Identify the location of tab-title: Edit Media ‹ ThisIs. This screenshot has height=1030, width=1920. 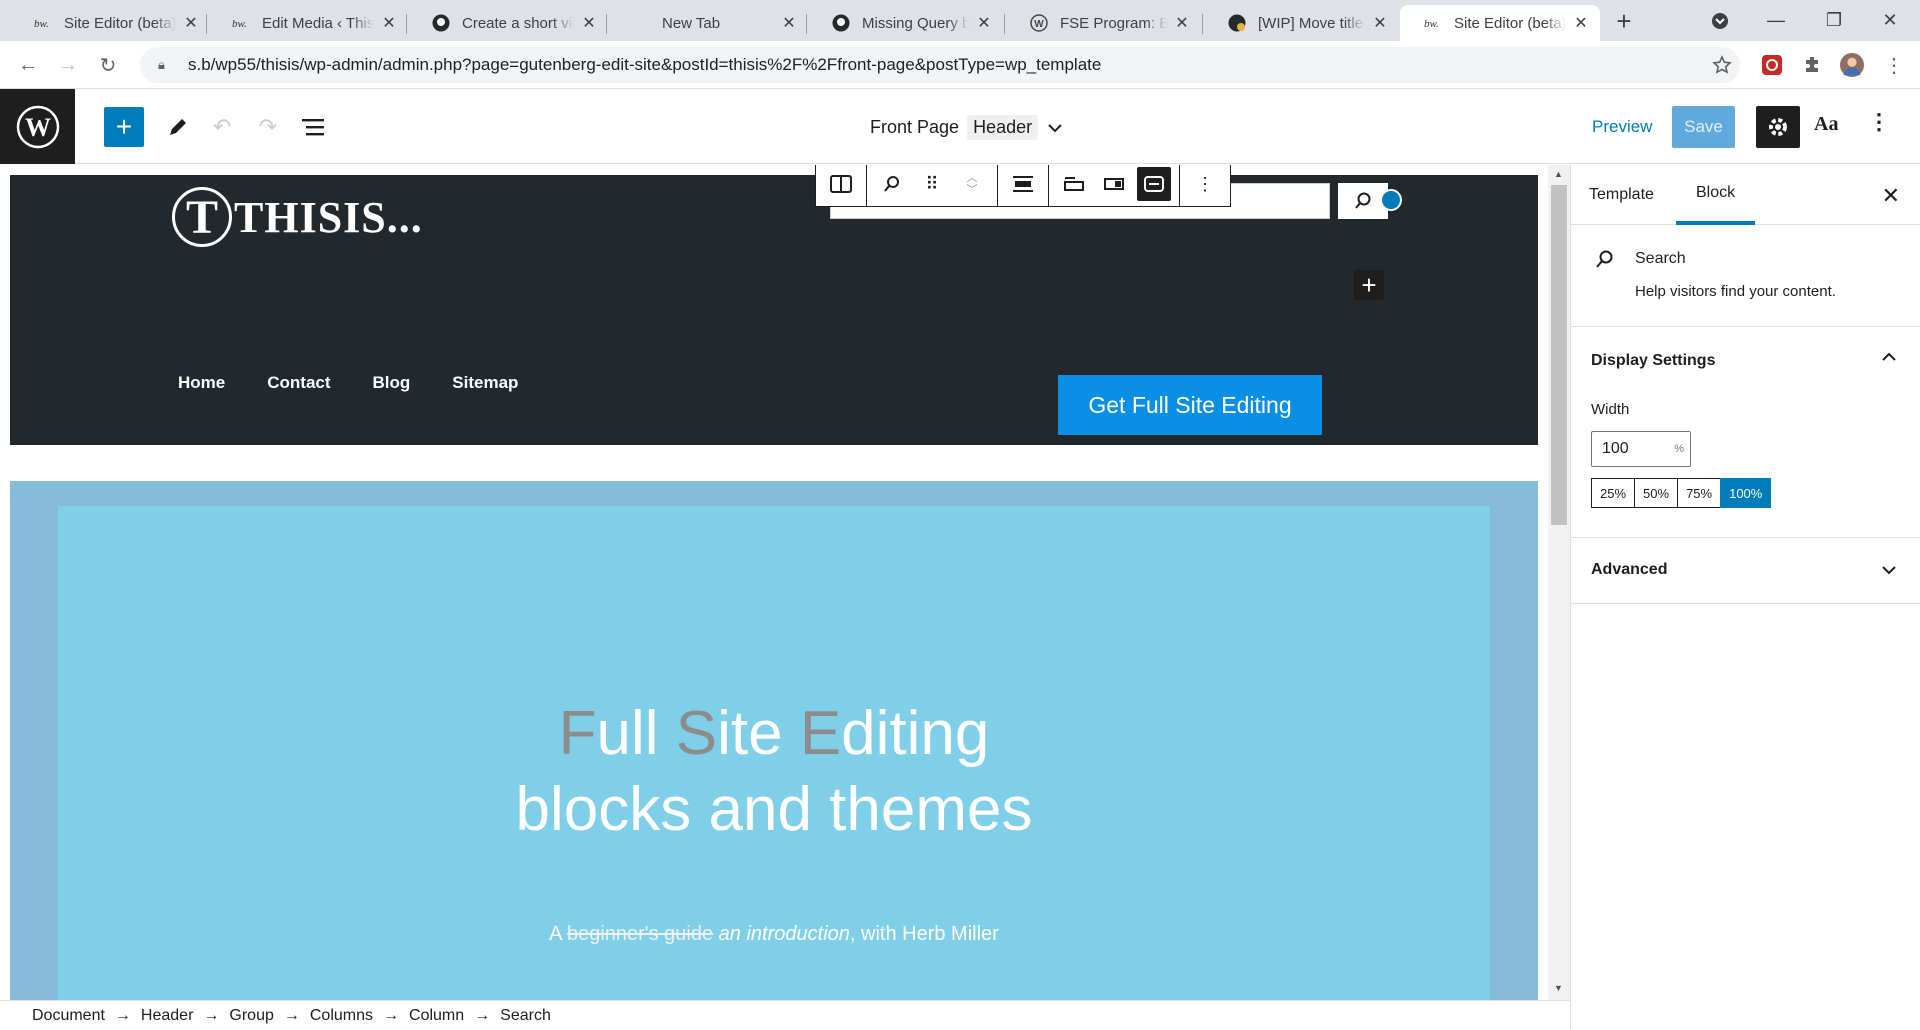
(318, 23).